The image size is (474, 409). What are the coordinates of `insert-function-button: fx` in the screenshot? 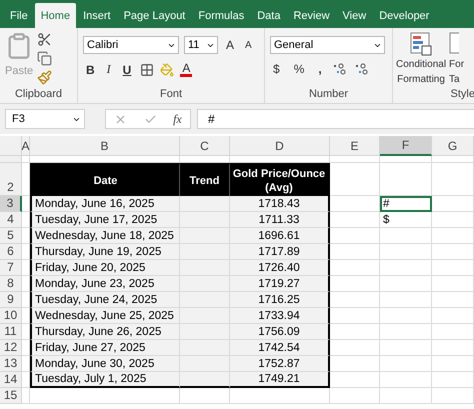 It's located at (177, 119).